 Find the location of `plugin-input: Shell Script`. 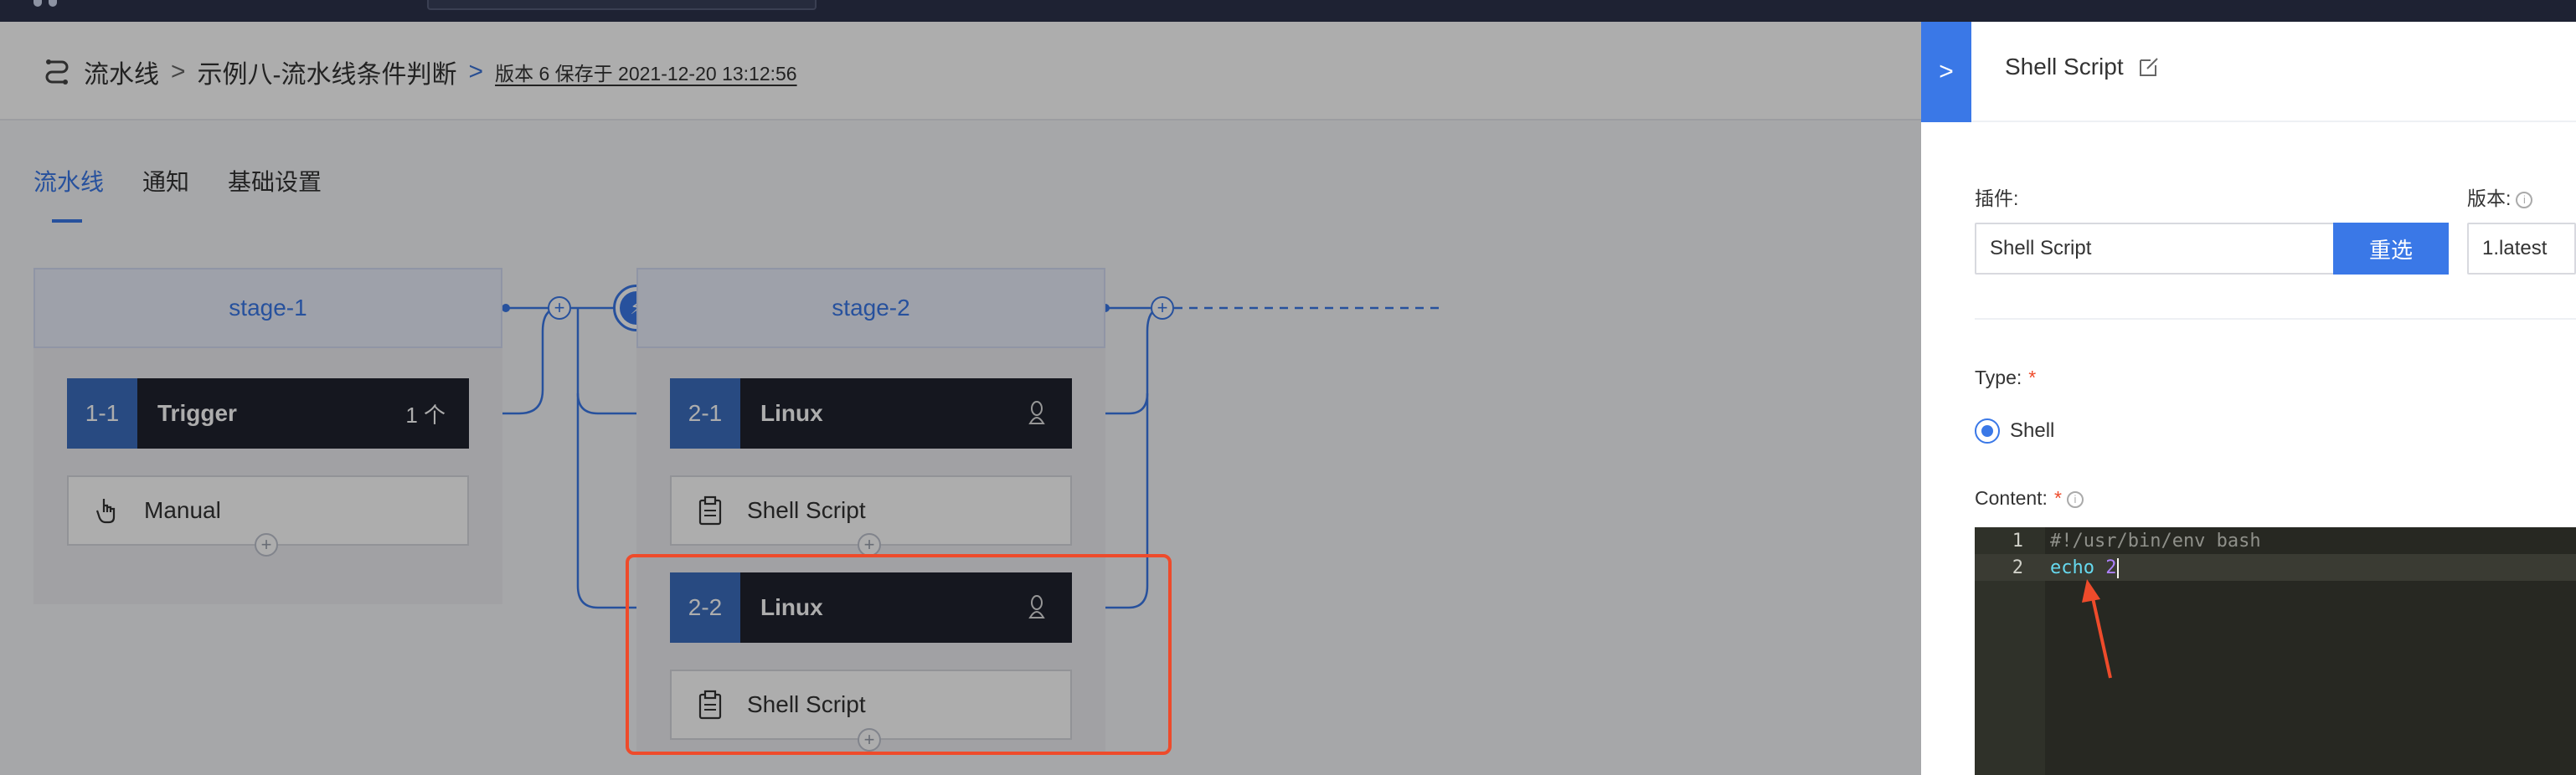

plugin-input: Shell Script is located at coordinates (2155, 249).